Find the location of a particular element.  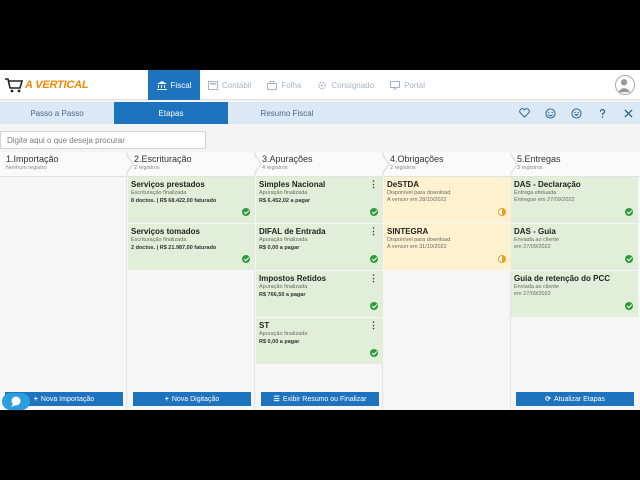

nav-item-consignado: Consignado is located at coordinates (345, 85).